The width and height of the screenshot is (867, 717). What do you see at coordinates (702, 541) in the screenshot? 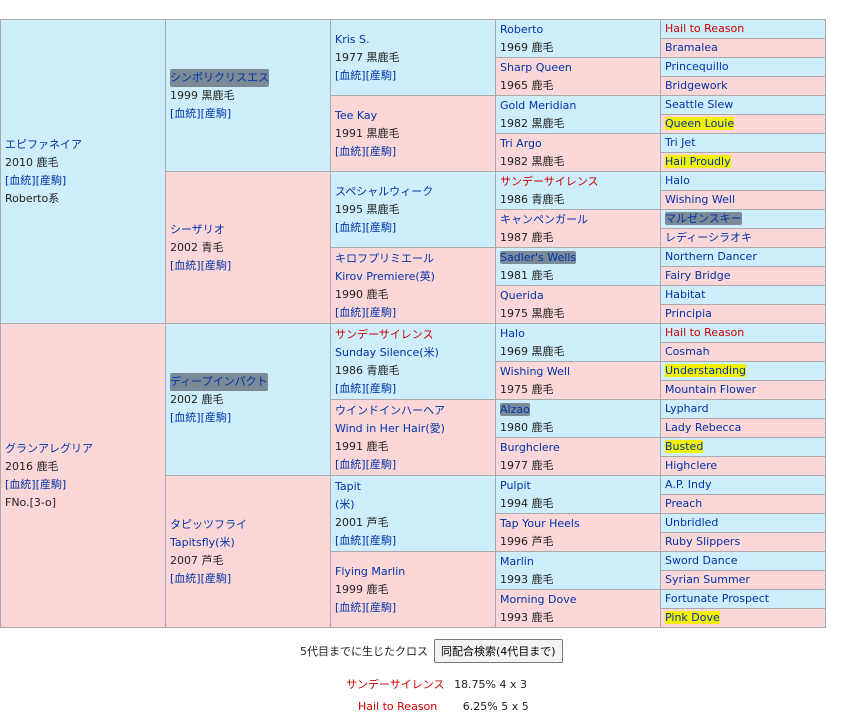
I see `horse-name-link: Ruby Slippers` at bounding box center [702, 541].